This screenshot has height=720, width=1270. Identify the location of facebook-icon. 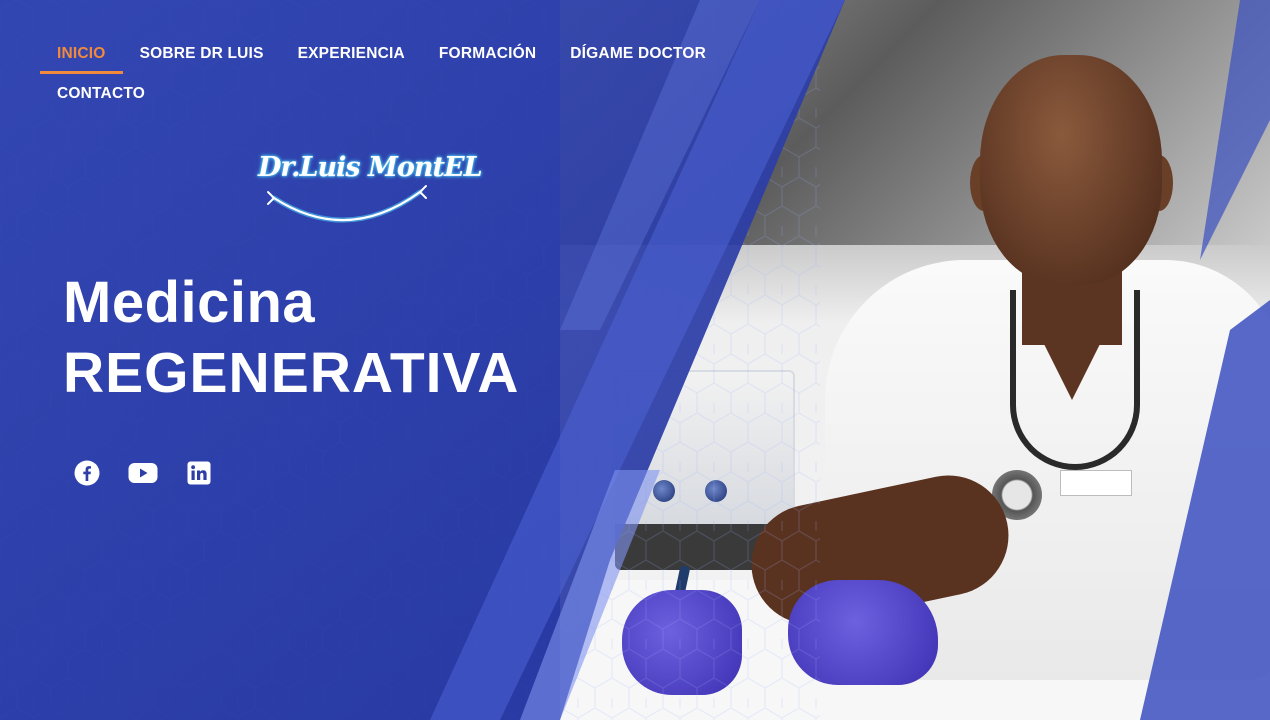
(87, 473).